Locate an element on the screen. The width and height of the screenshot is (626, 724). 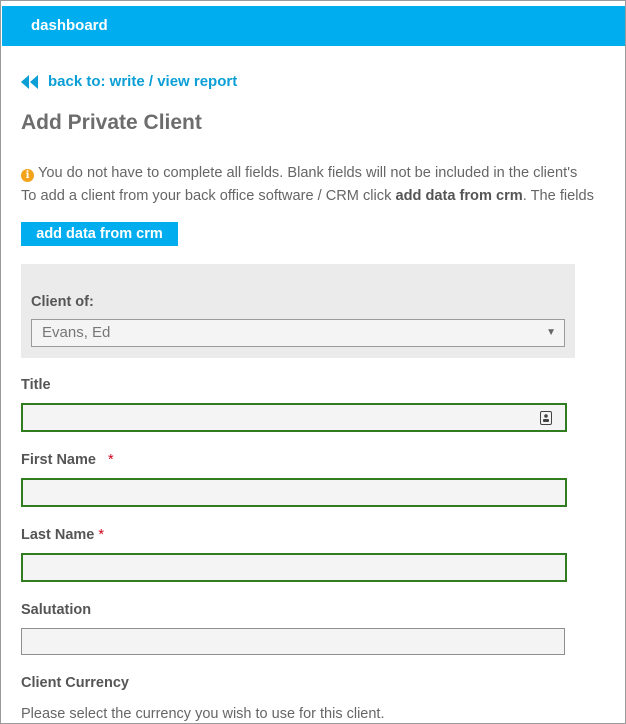
client-currency-label: Client Currency is located at coordinates (75, 683).